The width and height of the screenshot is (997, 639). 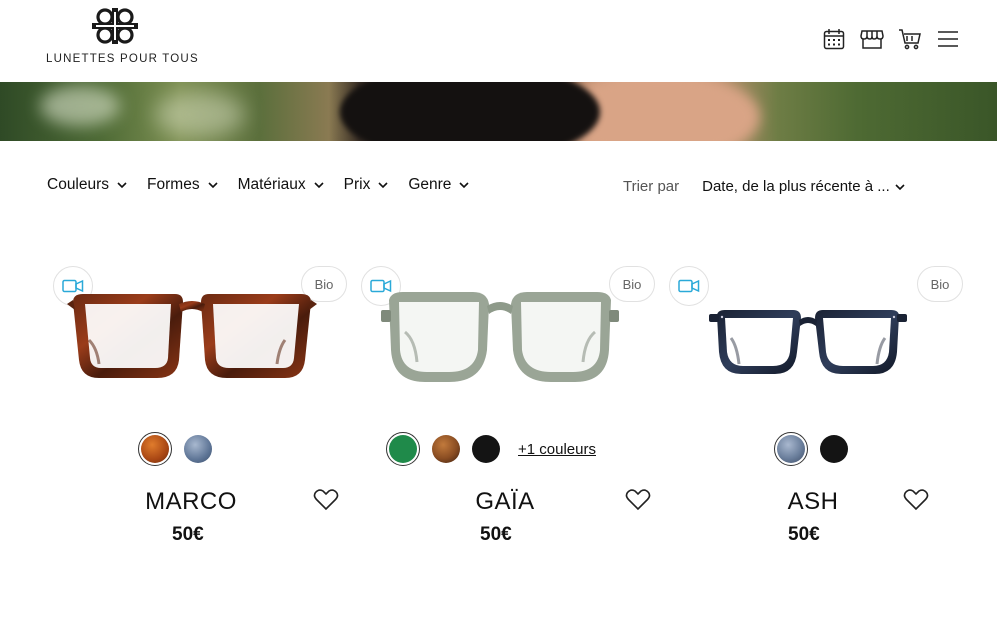 I want to click on header-actions, so click(x=891, y=39).